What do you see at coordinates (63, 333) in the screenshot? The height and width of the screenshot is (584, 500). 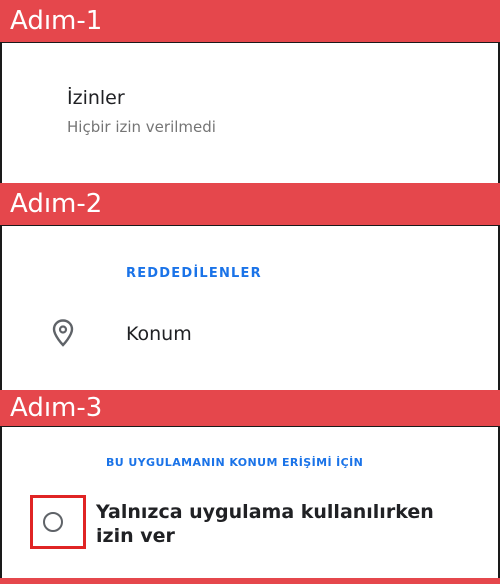 I see `location-pin-icon` at bounding box center [63, 333].